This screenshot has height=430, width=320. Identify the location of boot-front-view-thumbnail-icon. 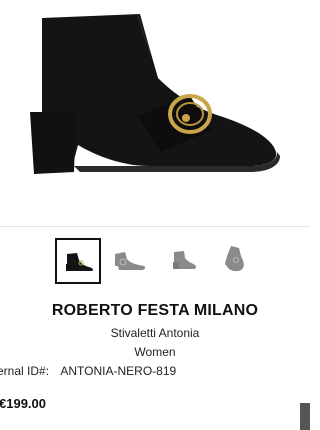
(130, 261).